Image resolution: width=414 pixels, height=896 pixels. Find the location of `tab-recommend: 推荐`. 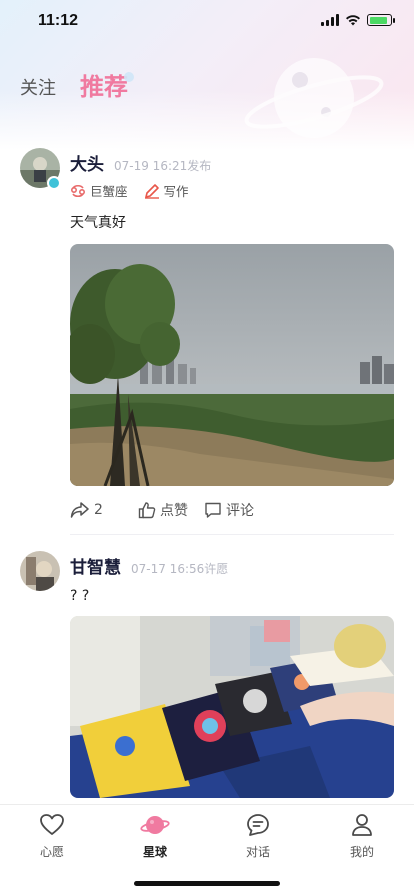

tab-recommend: 推荐 is located at coordinates (107, 87).